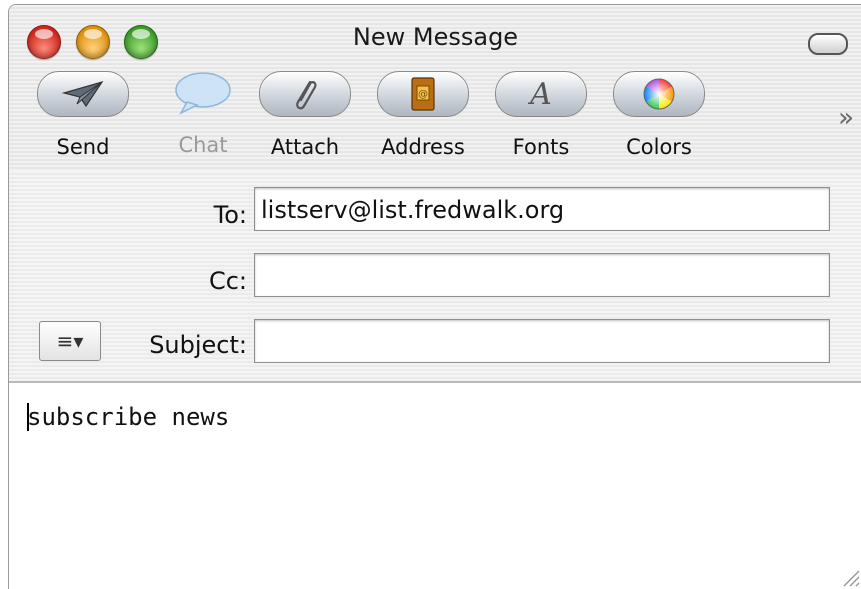  What do you see at coordinates (849, 576) in the screenshot?
I see `resize-grip-icon` at bounding box center [849, 576].